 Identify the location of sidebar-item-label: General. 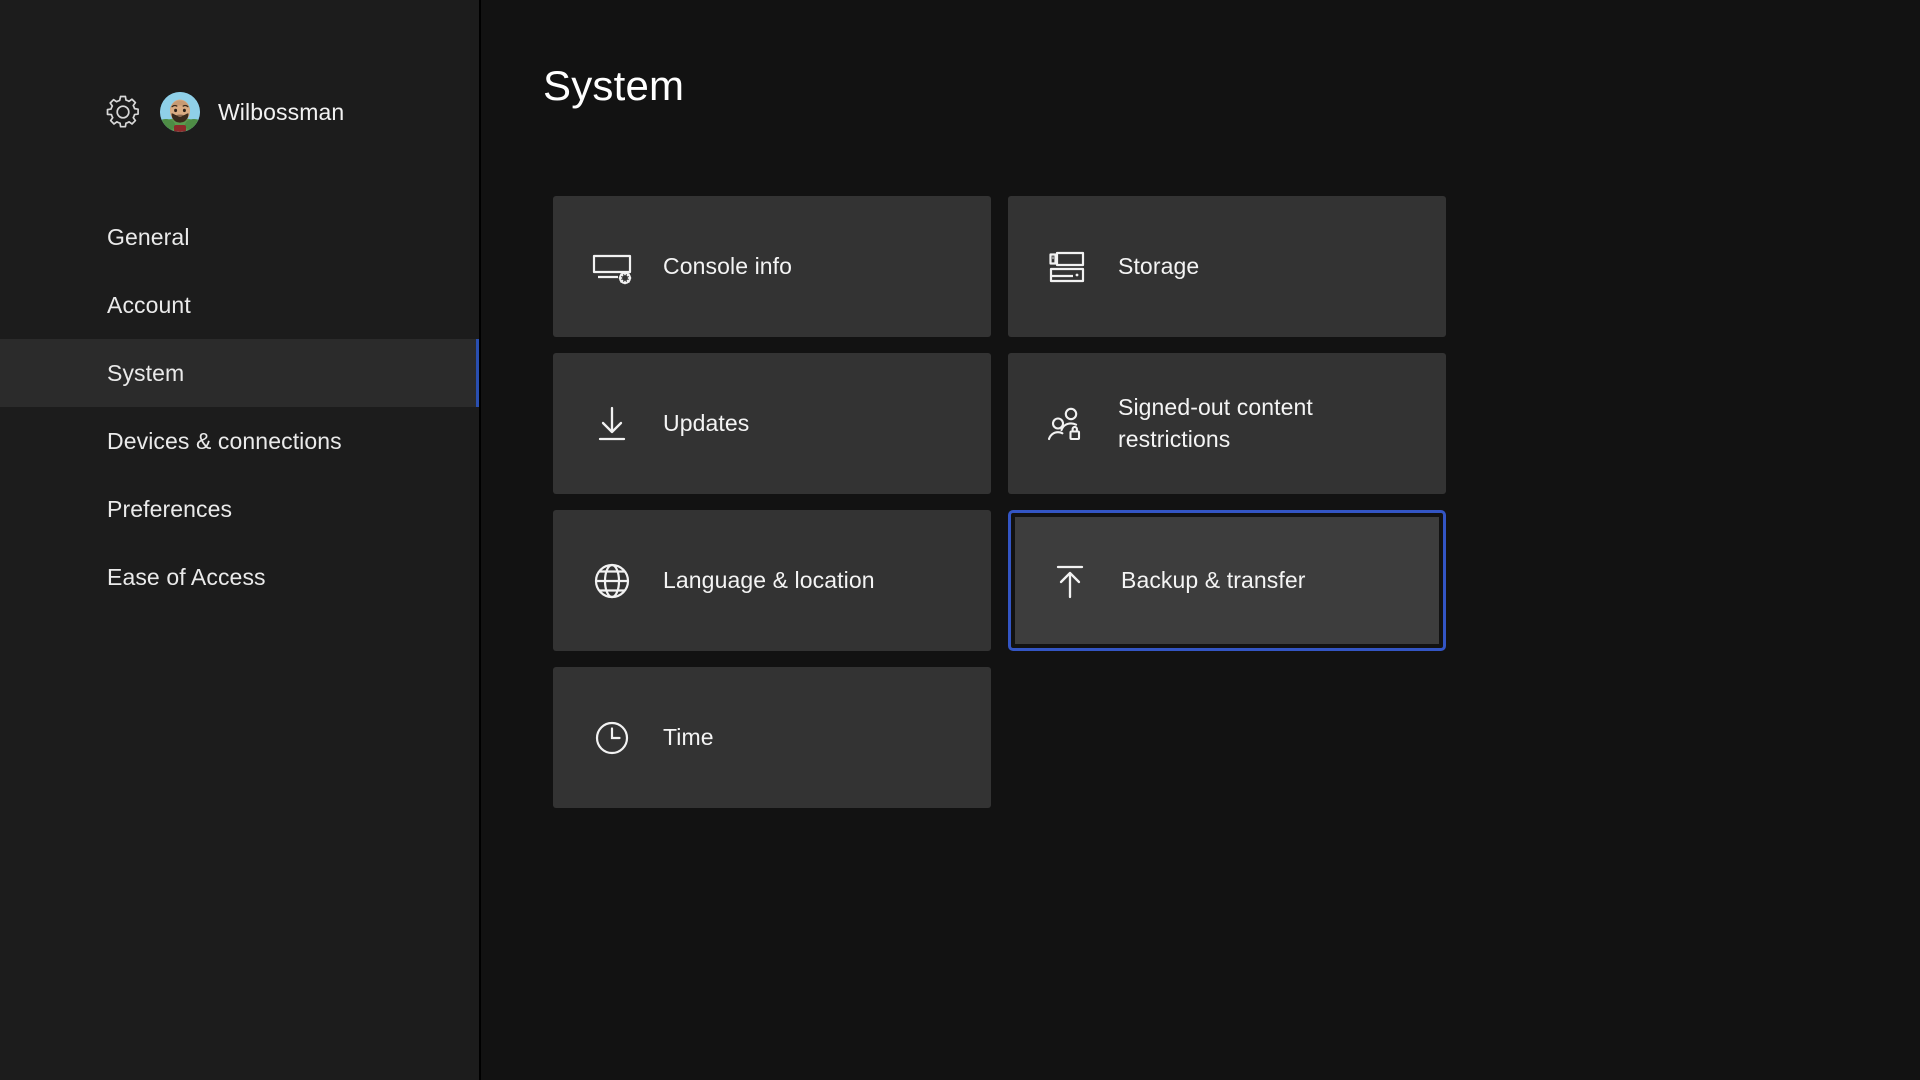
(148, 236).